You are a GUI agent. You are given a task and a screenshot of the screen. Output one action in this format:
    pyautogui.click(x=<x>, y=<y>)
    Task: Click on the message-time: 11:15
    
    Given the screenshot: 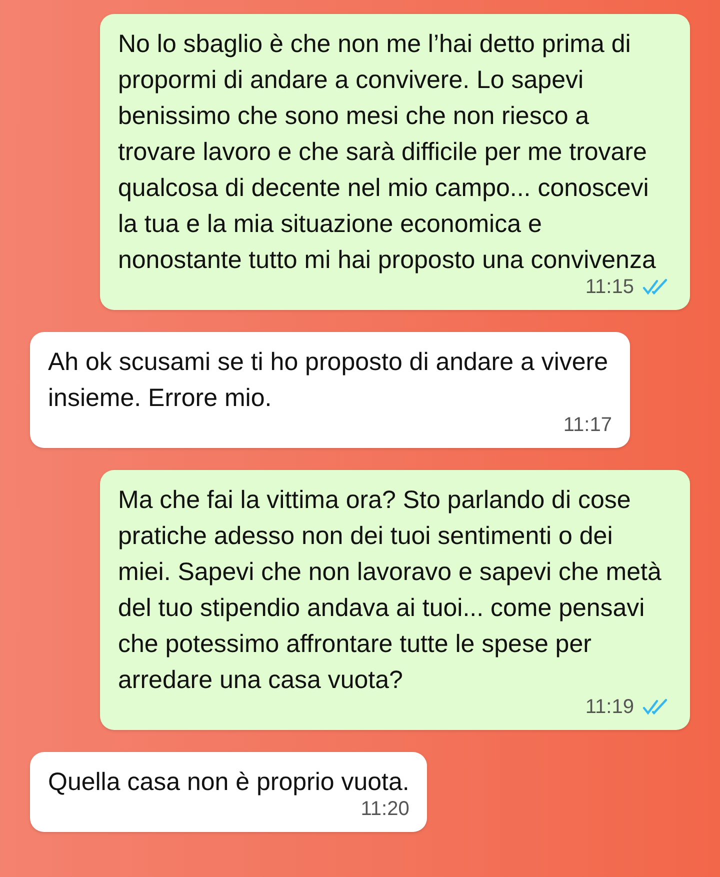 What is the action you would take?
    pyautogui.click(x=609, y=287)
    